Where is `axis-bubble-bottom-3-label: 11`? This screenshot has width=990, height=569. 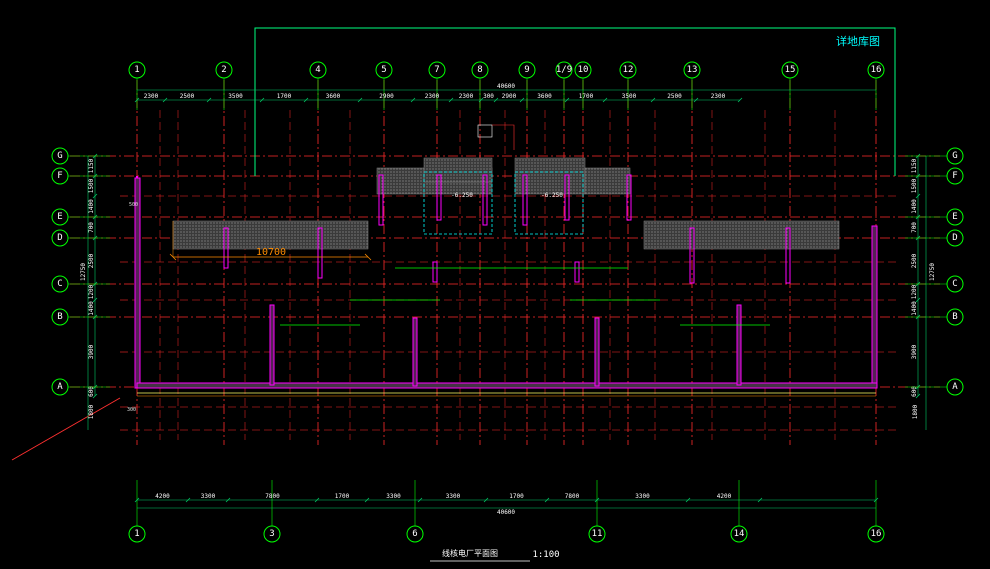
axis-bubble-bottom-3-label: 11 is located at coordinates (597, 534).